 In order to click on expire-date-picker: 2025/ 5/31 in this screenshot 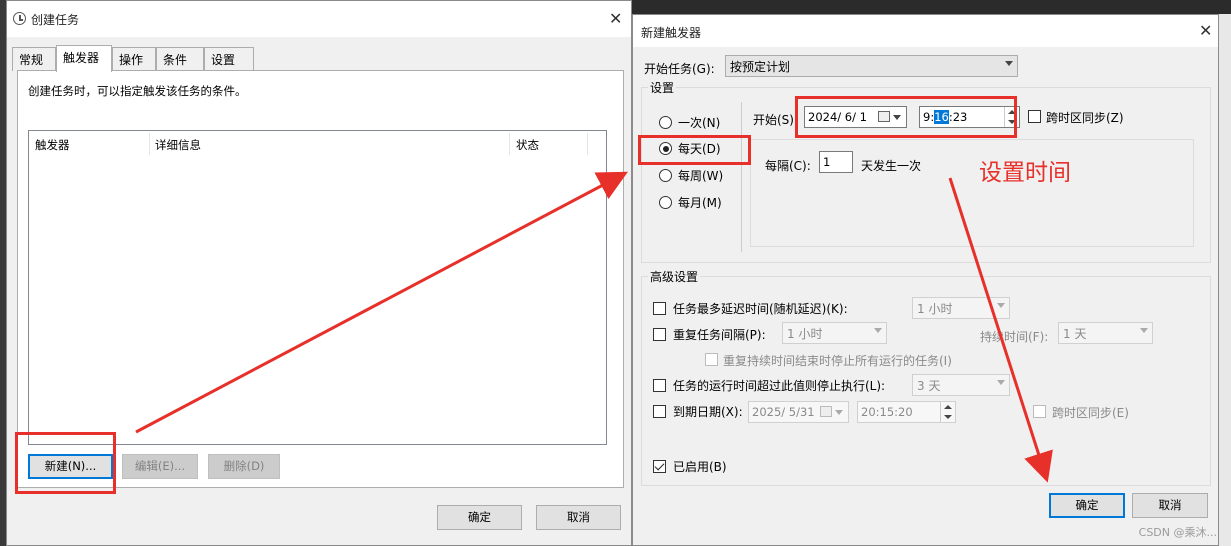, I will do `click(798, 412)`.